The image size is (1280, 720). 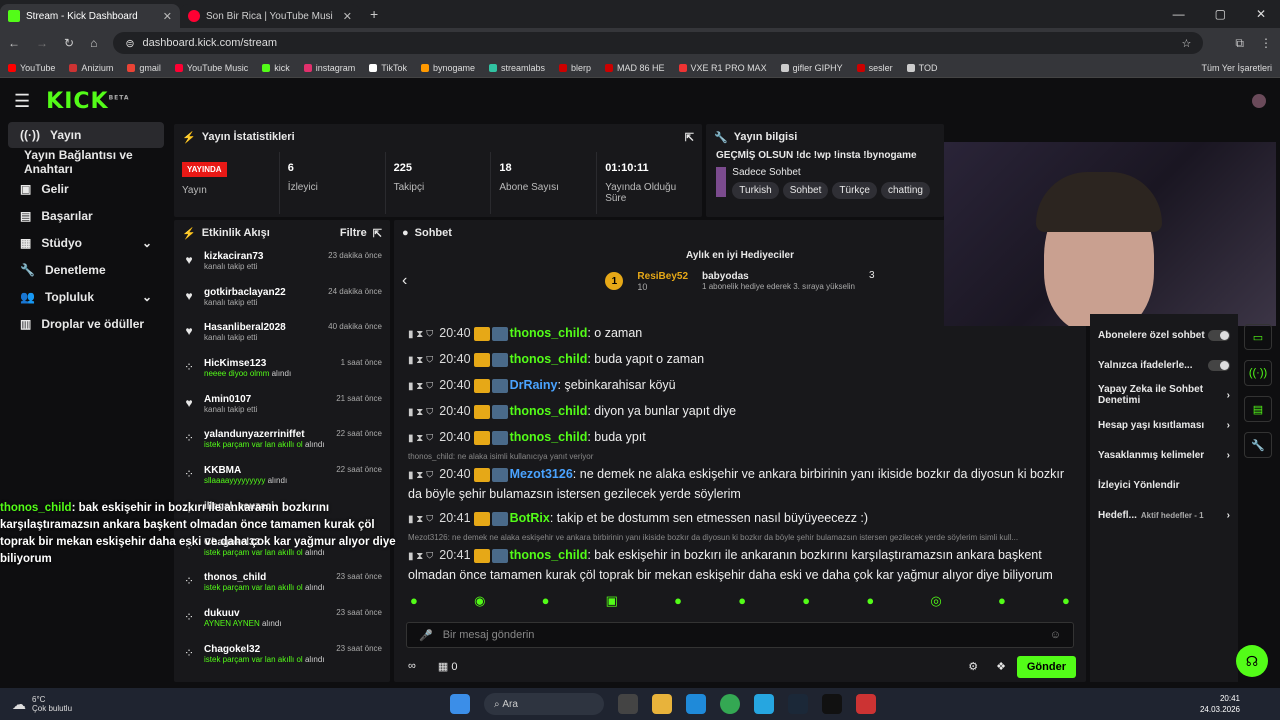 What do you see at coordinates (530, 518) in the screenshot?
I see `message-username: BotRix` at bounding box center [530, 518].